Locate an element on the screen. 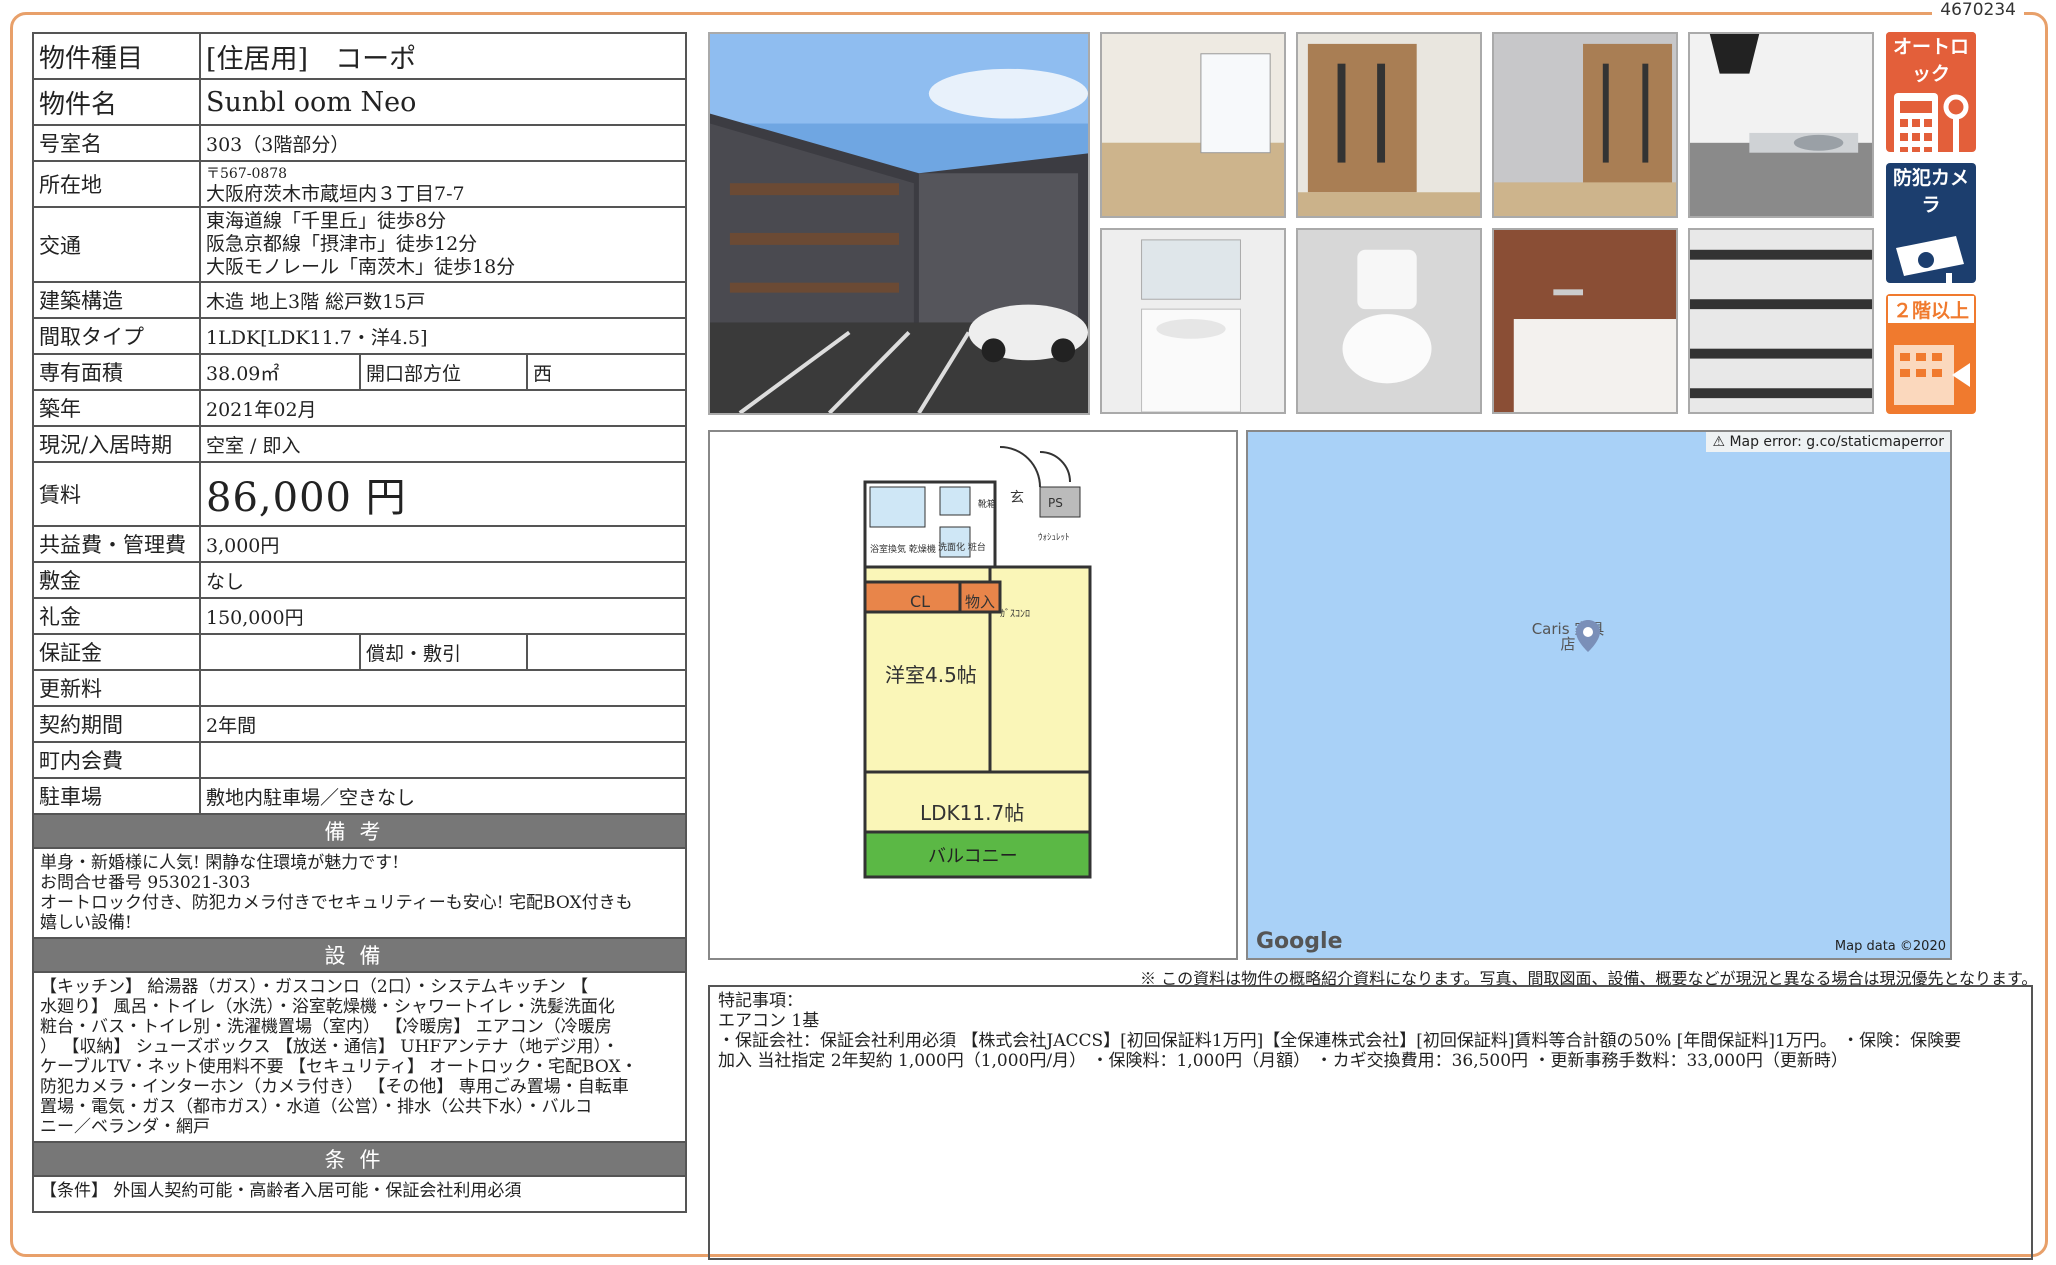 This screenshot has height=1265, width=2056. remarks-line: 嬉しい設備! is located at coordinates (86, 923).